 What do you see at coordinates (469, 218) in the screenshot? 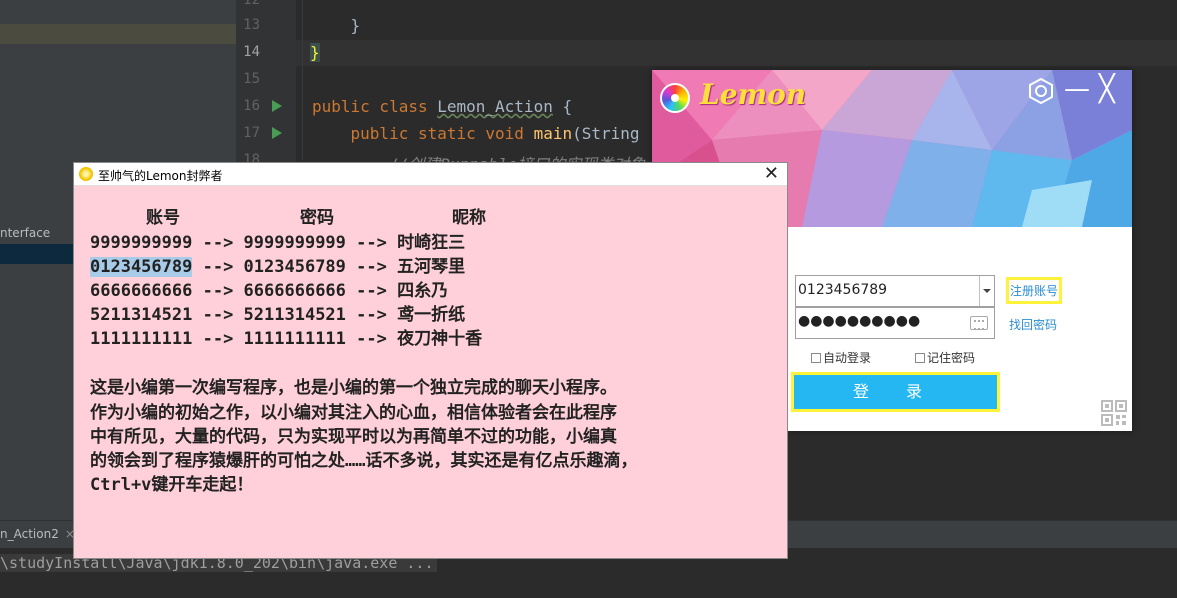
I see `header-nickname: 昵称` at bounding box center [469, 218].